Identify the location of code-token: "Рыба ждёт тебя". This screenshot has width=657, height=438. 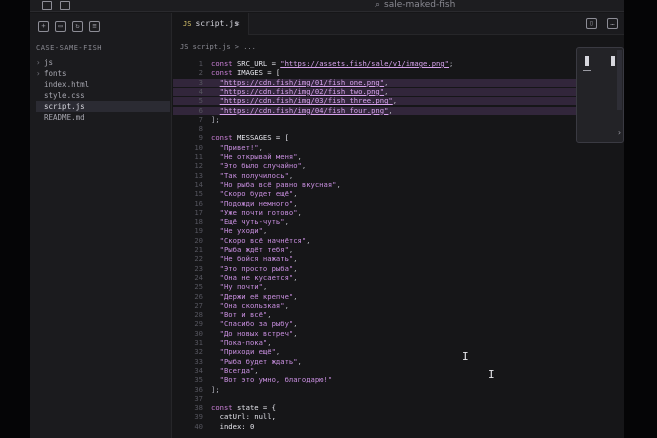
(250, 249).